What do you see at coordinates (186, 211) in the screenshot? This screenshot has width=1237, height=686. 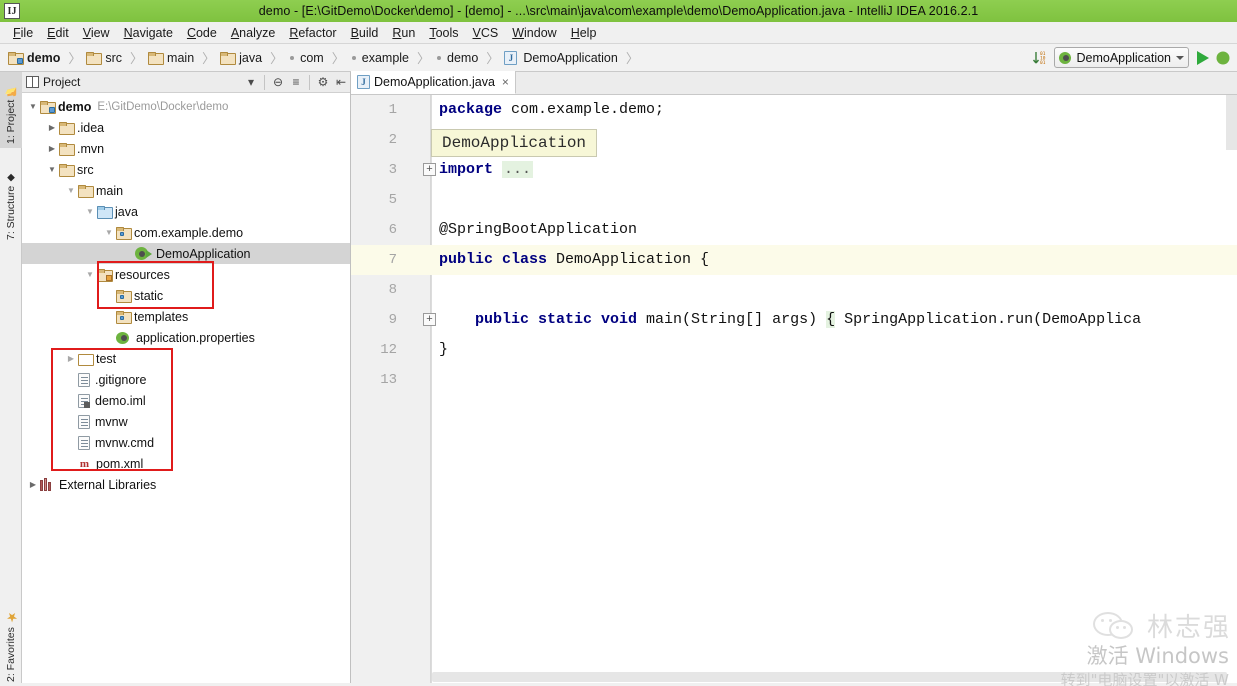 I see `tree-item-java: ▼ java` at bounding box center [186, 211].